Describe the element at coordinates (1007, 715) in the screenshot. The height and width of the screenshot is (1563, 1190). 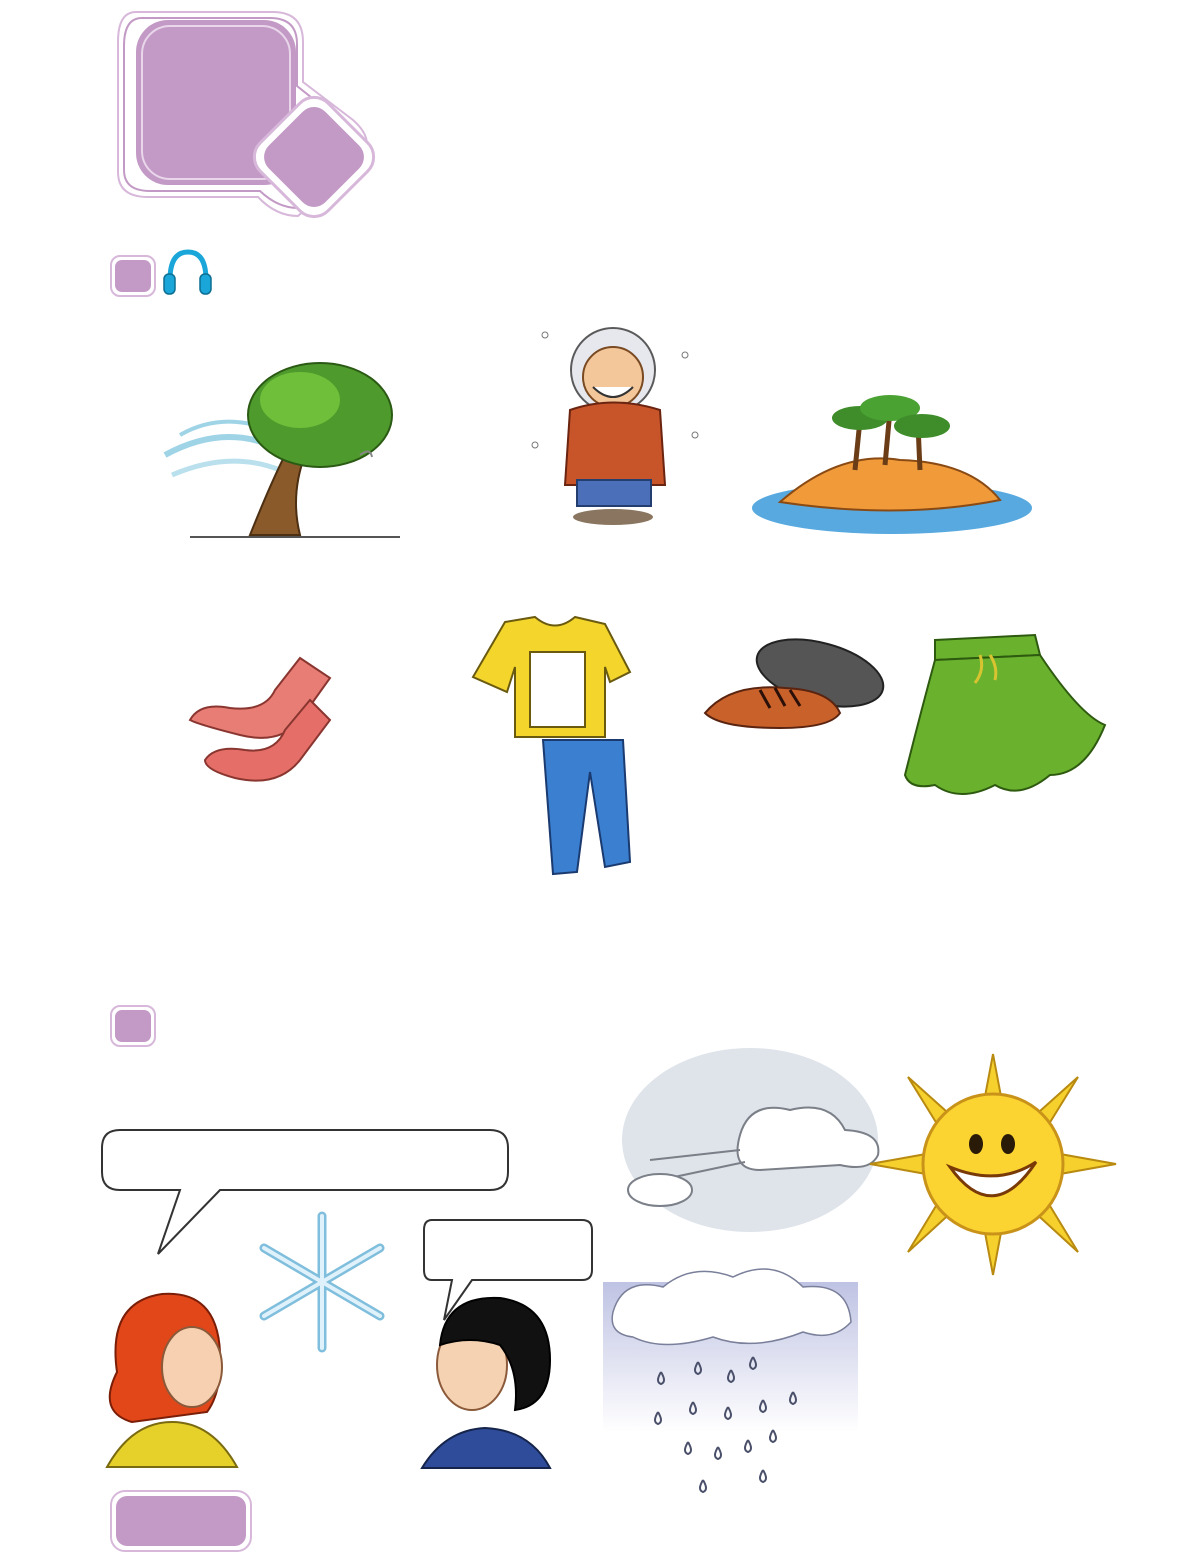
I see `skirt-icon` at that location.